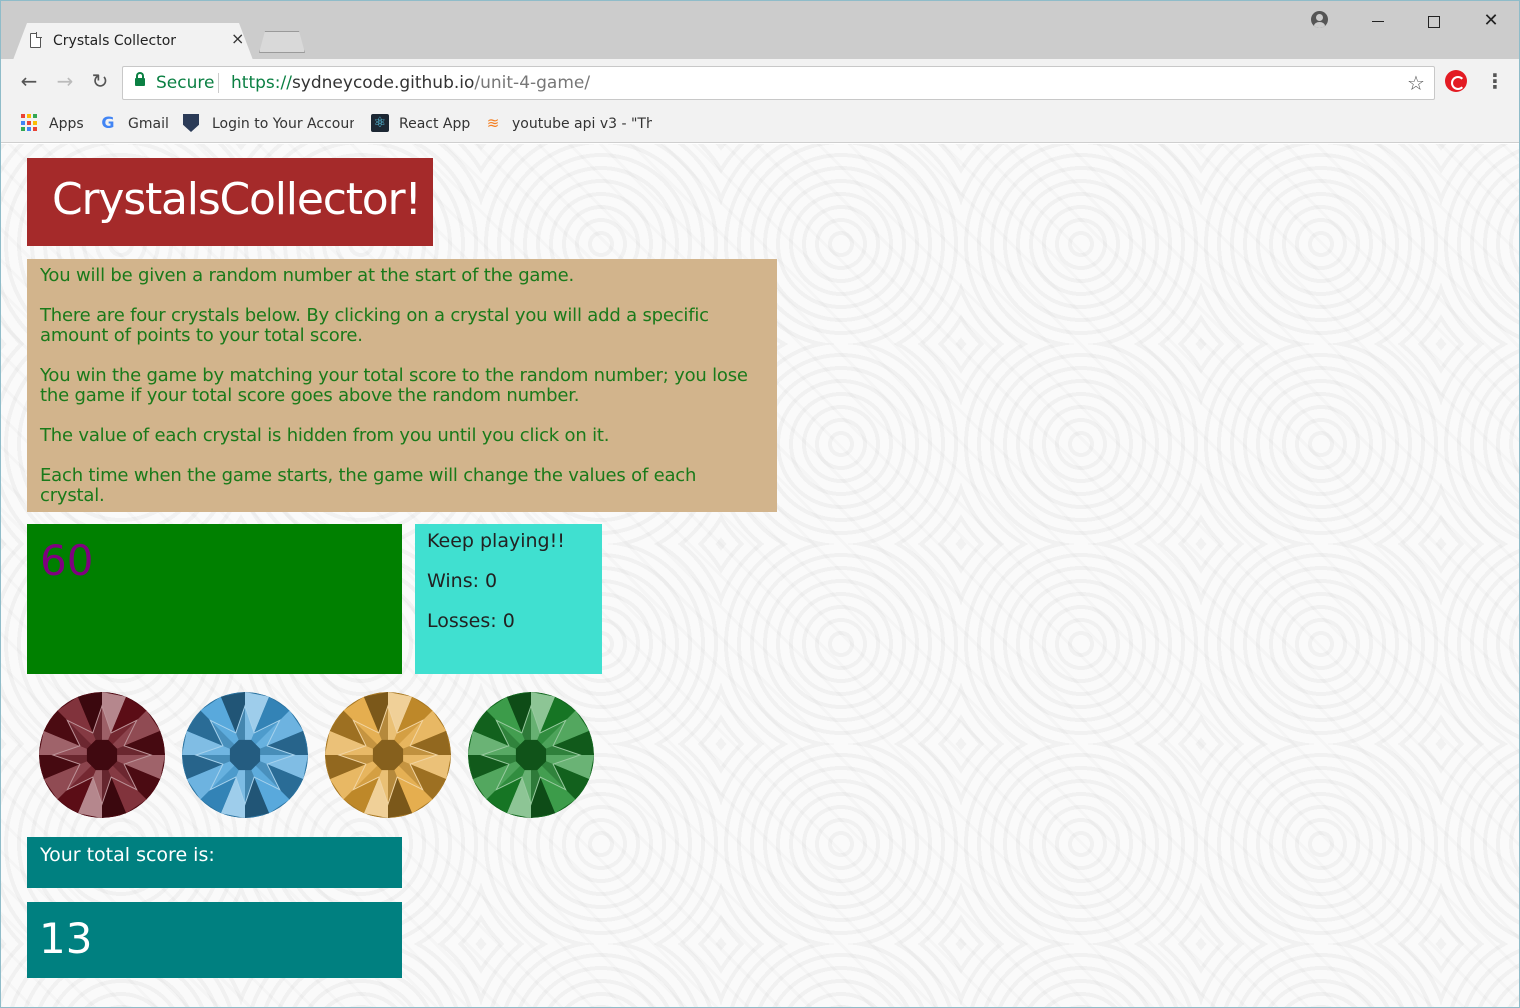 The width and height of the screenshot is (1520, 1008). I want to click on new-tab-button, so click(282, 42).